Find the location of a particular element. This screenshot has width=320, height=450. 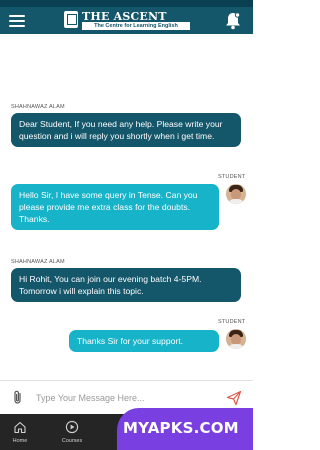

watermark-banner: MYAPKS.COM is located at coordinates (185, 429).